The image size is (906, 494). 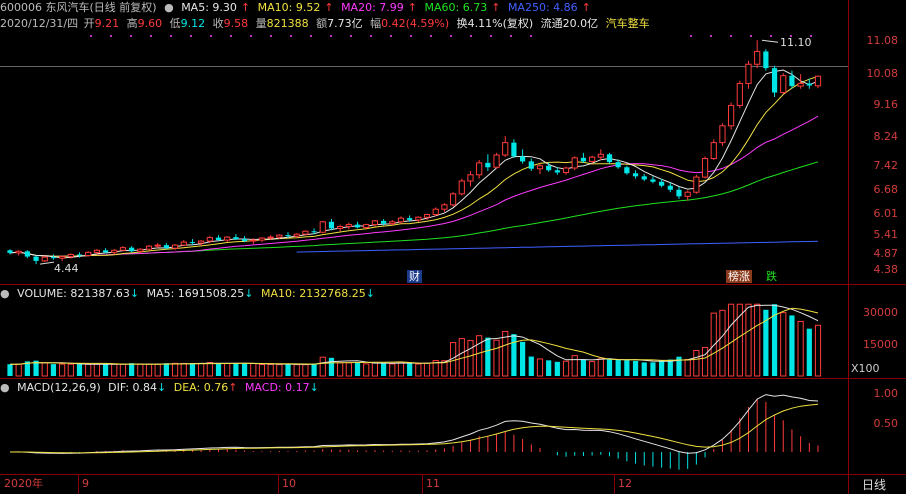 What do you see at coordinates (796, 42) in the screenshot?
I see `high-annotation: 11.10` at bounding box center [796, 42].